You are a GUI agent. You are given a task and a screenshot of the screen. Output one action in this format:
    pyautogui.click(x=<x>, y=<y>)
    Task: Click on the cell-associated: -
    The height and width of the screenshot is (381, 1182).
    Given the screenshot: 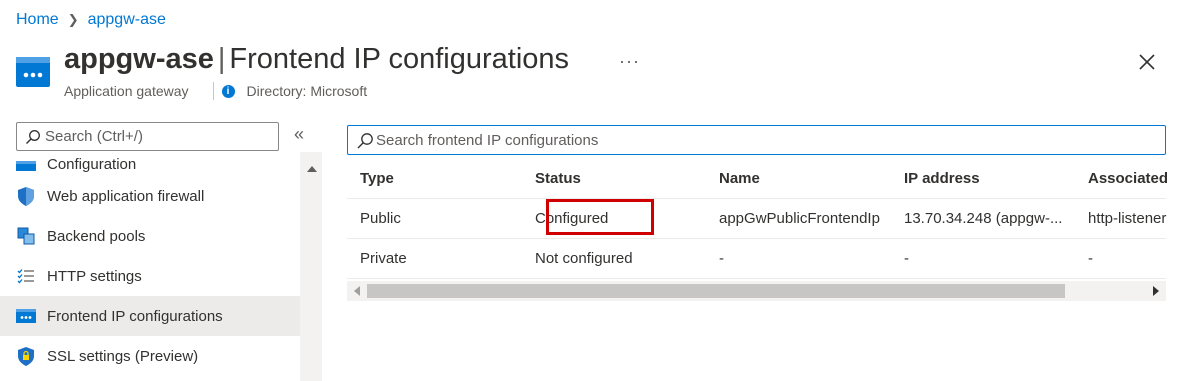 What is the action you would take?
    pyautogui.click(x=1090, y=258)
    